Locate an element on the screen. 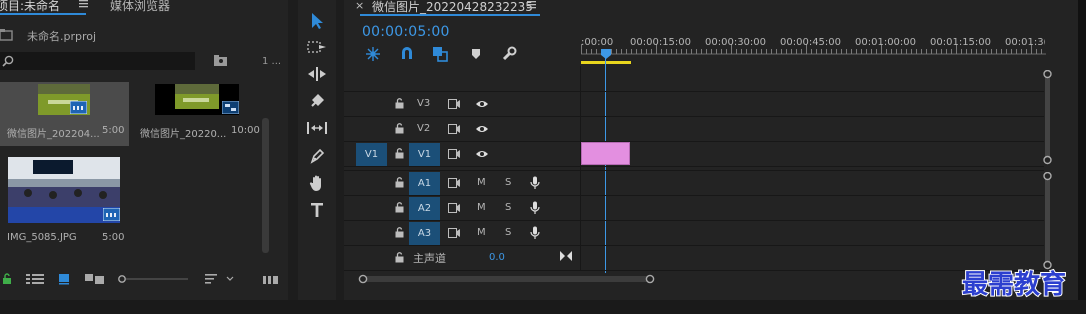 The width and height of the screenshot is (1086, 314). icon-view-icon is located at coordinates (64, 279).